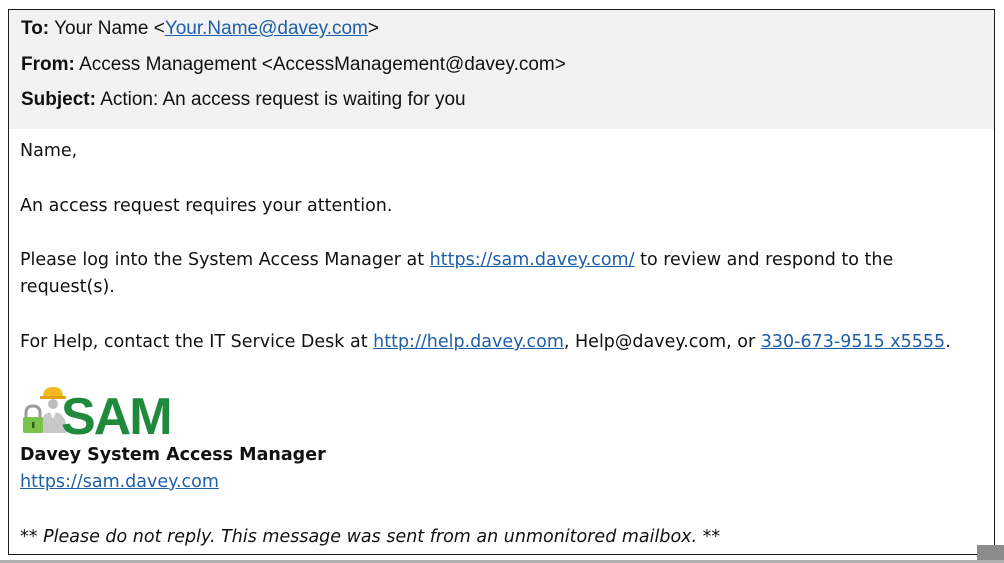  I want to click on help-pre: For Help, contact the IT Service Desk at, so click(197, 342).